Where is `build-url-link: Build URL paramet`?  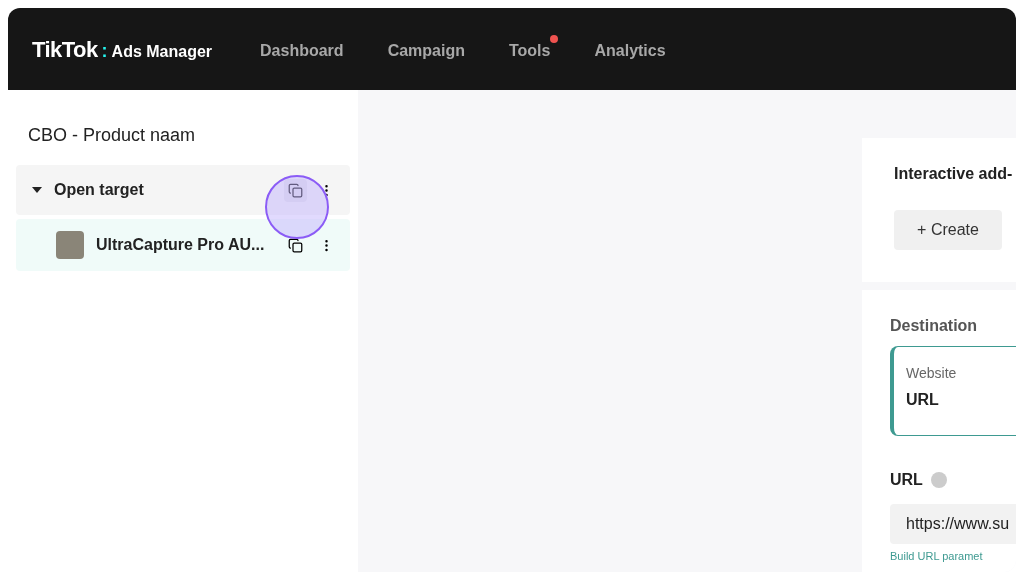 build-url-link: Build URL paramet is located at coordinates (953, 556).